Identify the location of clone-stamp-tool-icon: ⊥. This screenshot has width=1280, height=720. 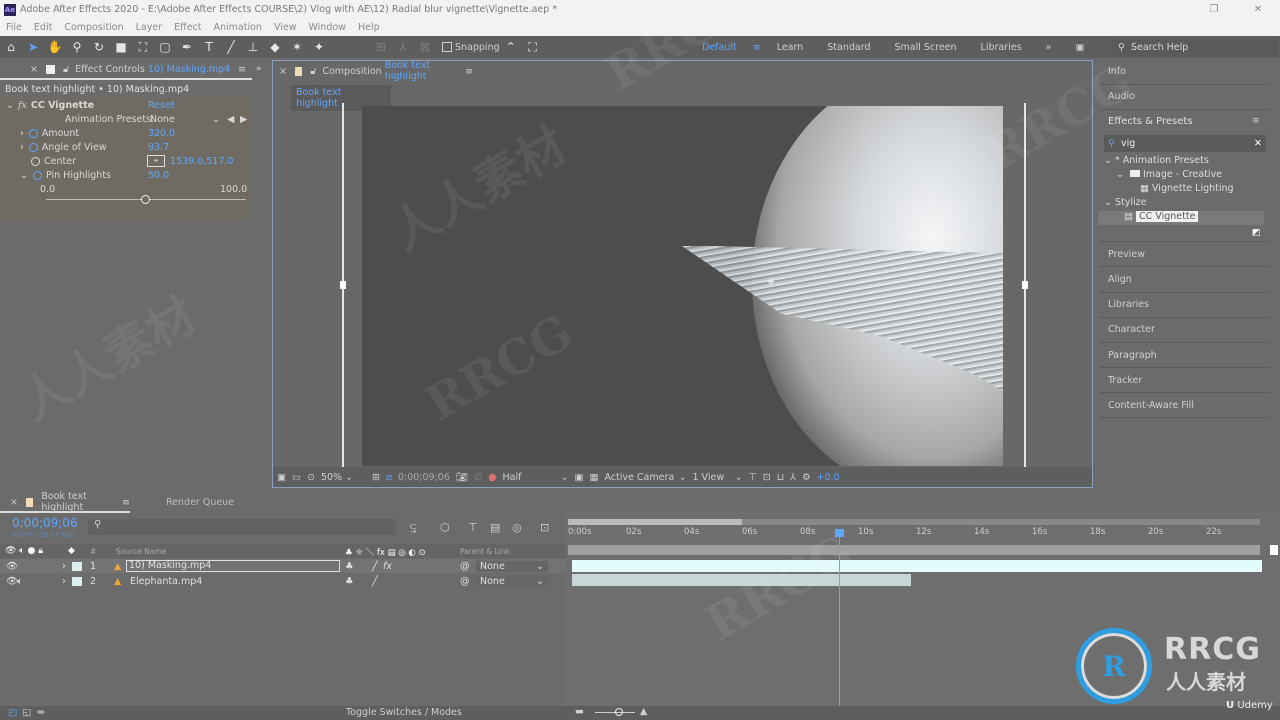
(253, 47).